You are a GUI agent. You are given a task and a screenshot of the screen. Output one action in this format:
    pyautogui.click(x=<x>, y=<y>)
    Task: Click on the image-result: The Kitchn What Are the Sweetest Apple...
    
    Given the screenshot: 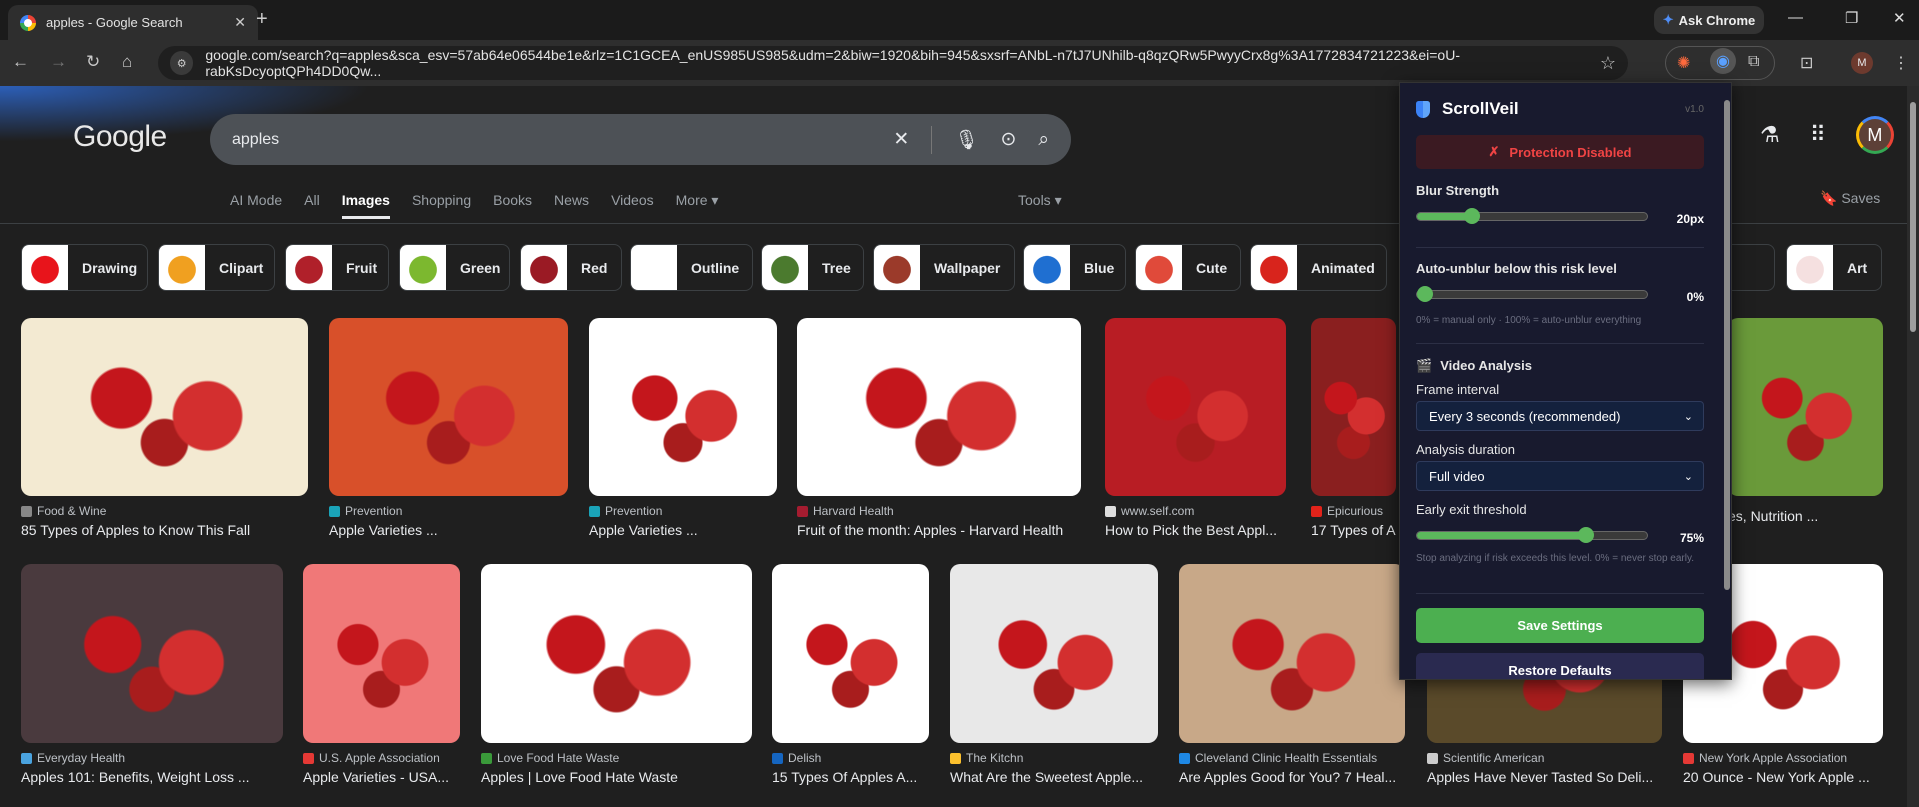 What is the action you would take?
    pyautogui.click(x=1054, y=674)
    